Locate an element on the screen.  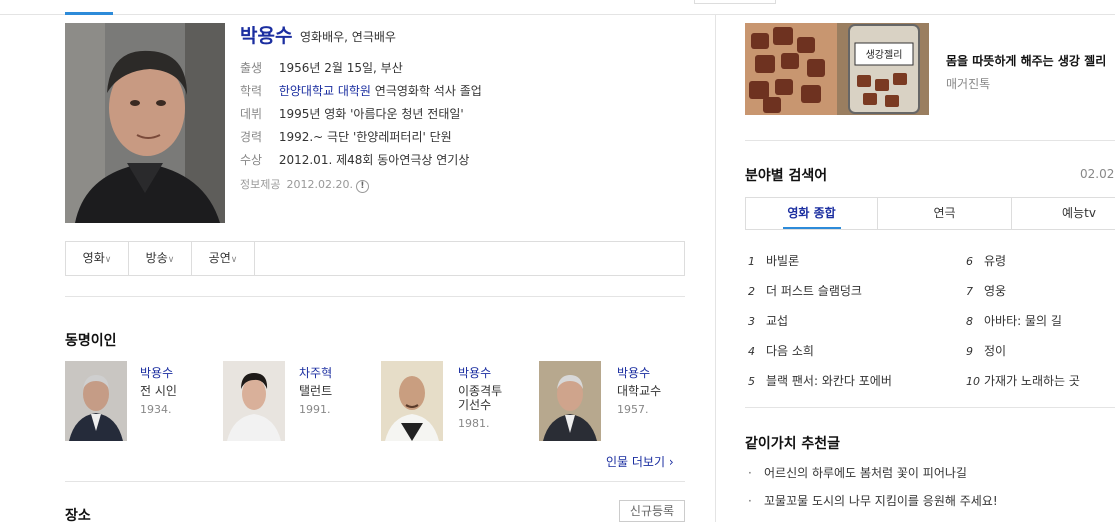
rank-item: 10 가재가 노래하는 곳 is located at coordinates (1023, 380).